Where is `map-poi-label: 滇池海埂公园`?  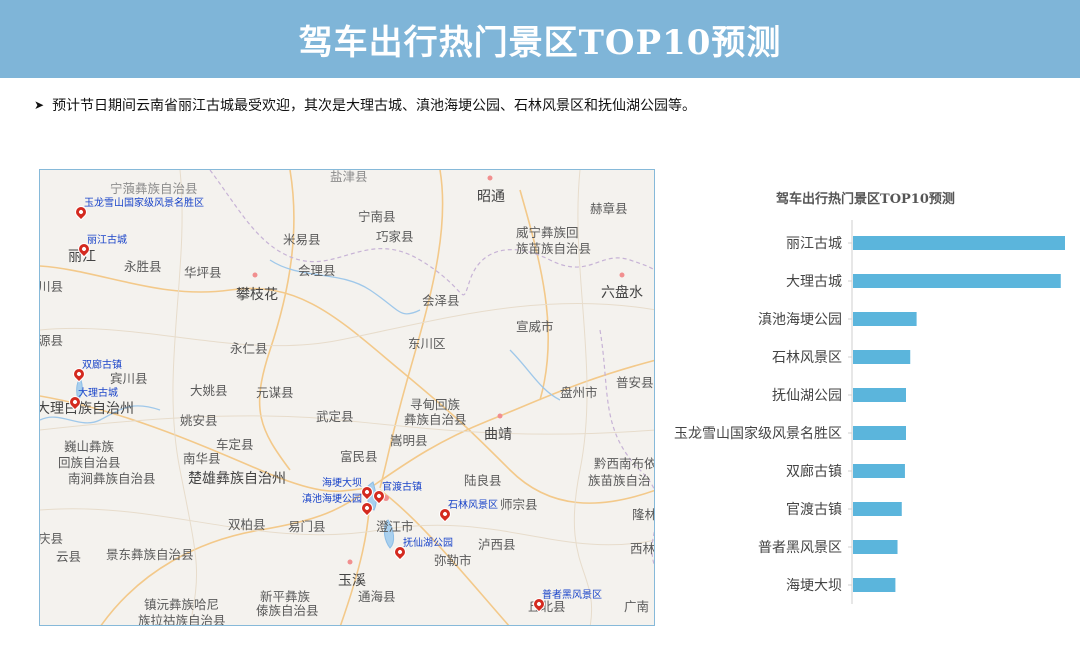
map-poi-label: 滇池海埂公园 is located at coordinates (332, 499).